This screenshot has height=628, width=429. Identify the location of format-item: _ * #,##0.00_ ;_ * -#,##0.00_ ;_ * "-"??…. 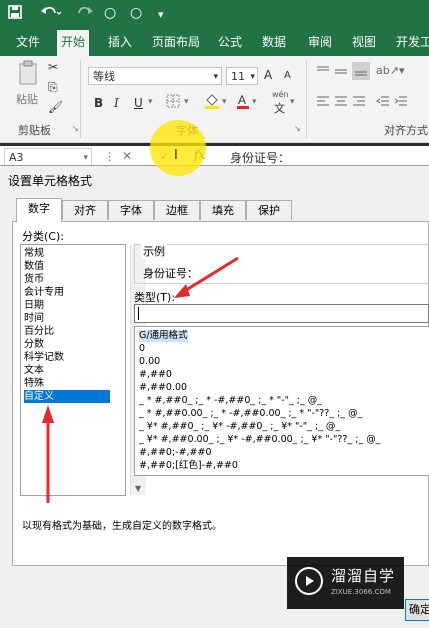
(250, 414).